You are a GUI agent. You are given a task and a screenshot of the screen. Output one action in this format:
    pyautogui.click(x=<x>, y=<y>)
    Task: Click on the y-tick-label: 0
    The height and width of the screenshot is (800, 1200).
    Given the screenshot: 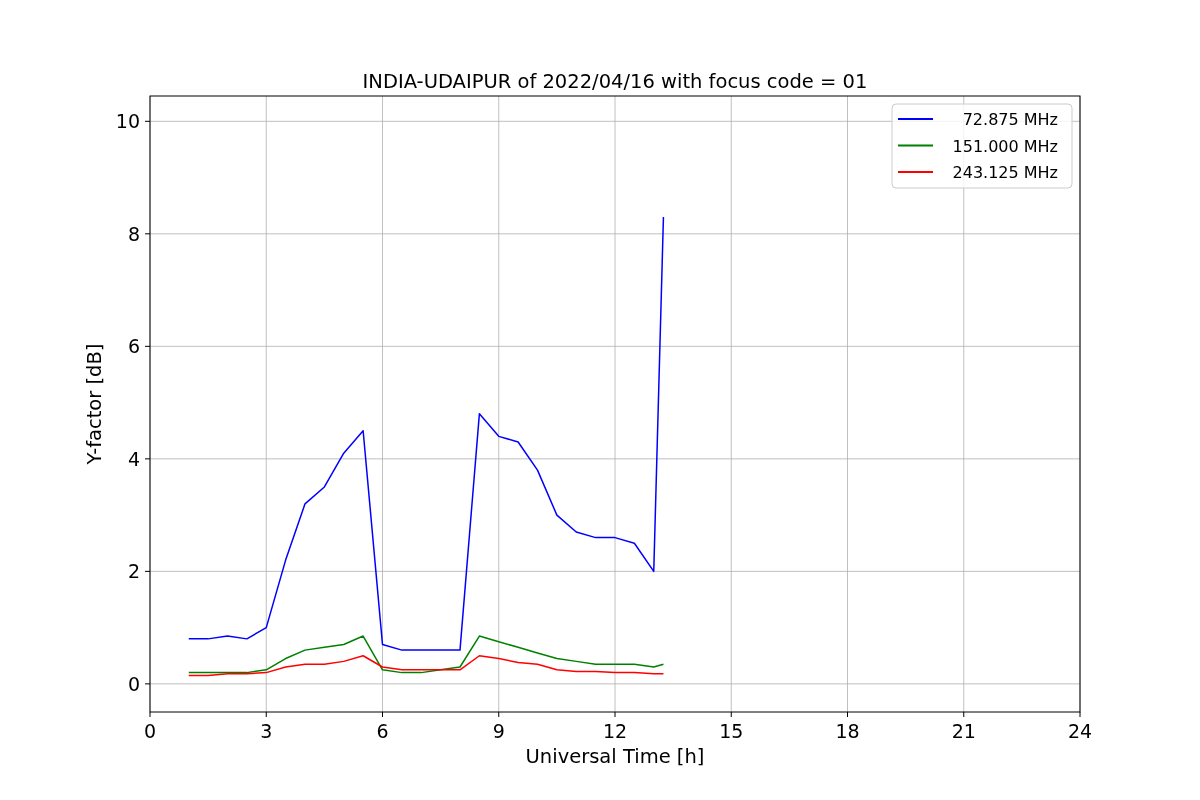 What is the action you would take?
    pyautogui.click(x=133, y=683)
    